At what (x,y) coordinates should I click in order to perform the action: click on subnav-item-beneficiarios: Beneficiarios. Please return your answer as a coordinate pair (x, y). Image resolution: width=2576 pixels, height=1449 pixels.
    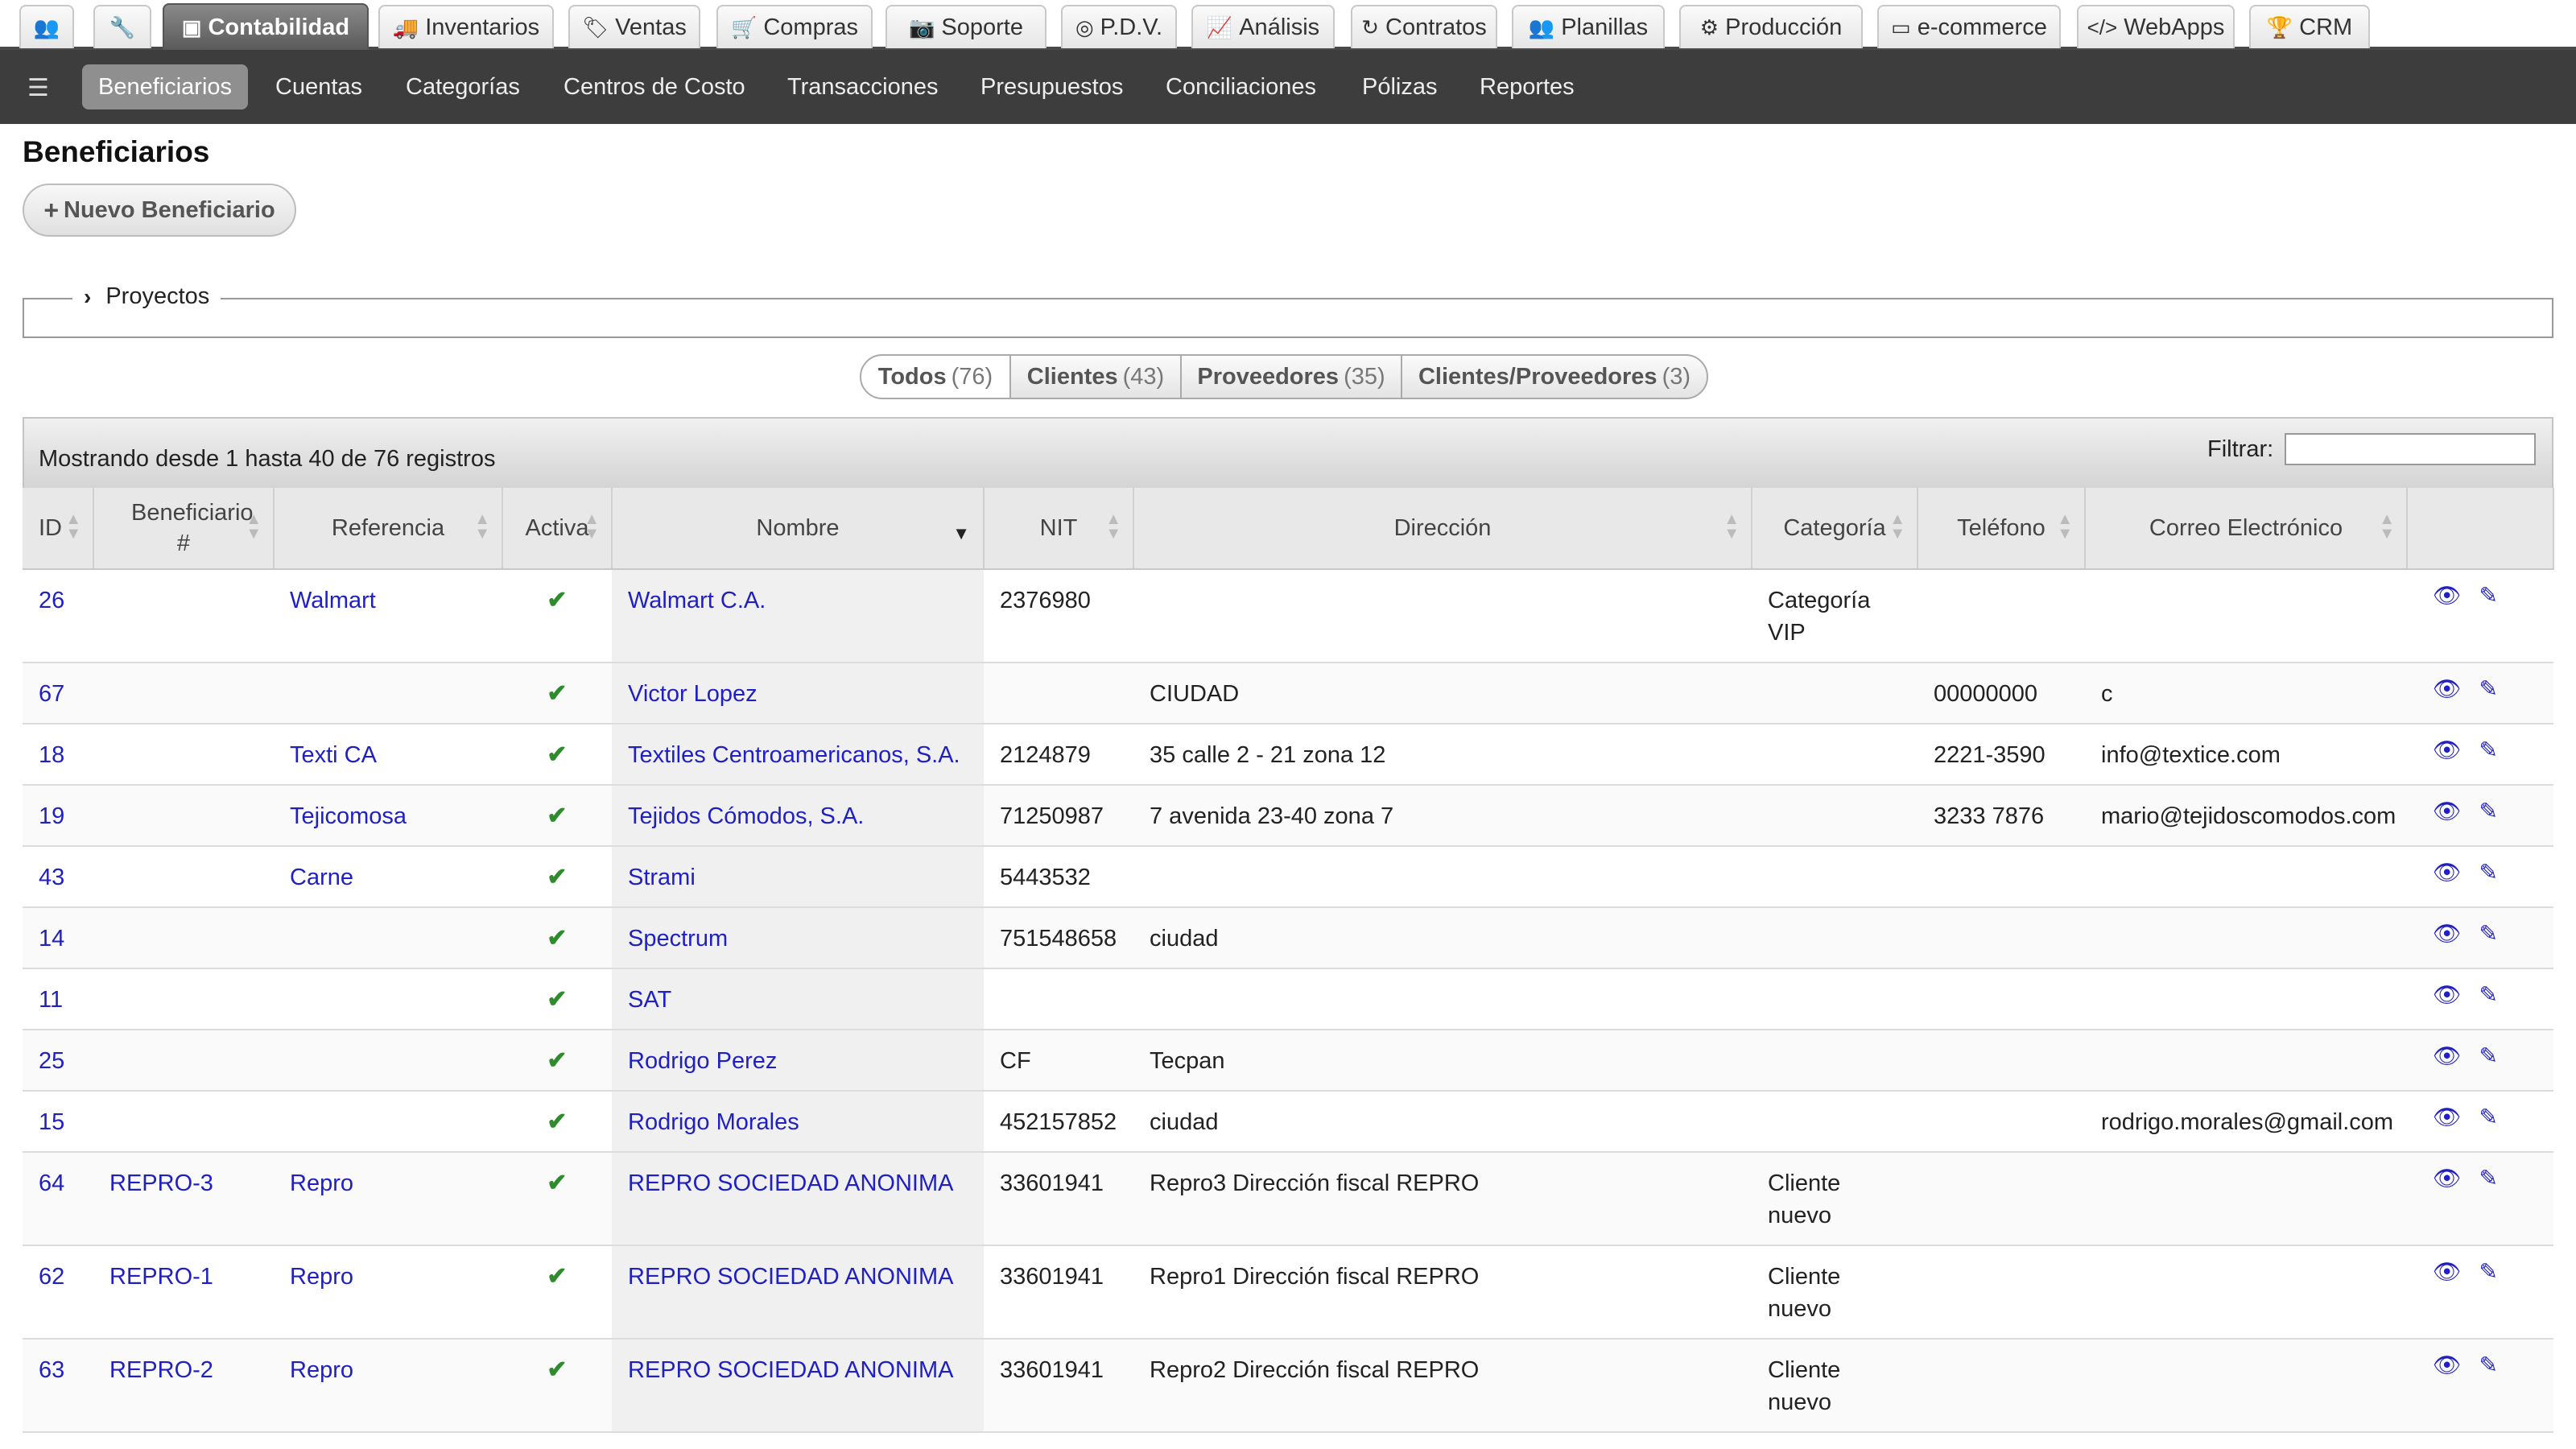
    Looking at the image, I should click on (165, 86).